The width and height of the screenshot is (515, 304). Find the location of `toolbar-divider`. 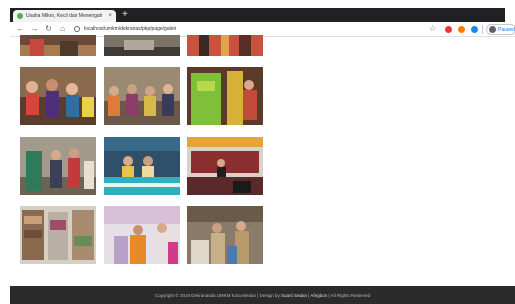

toolbar-divider is located at coordinates (482, 29).